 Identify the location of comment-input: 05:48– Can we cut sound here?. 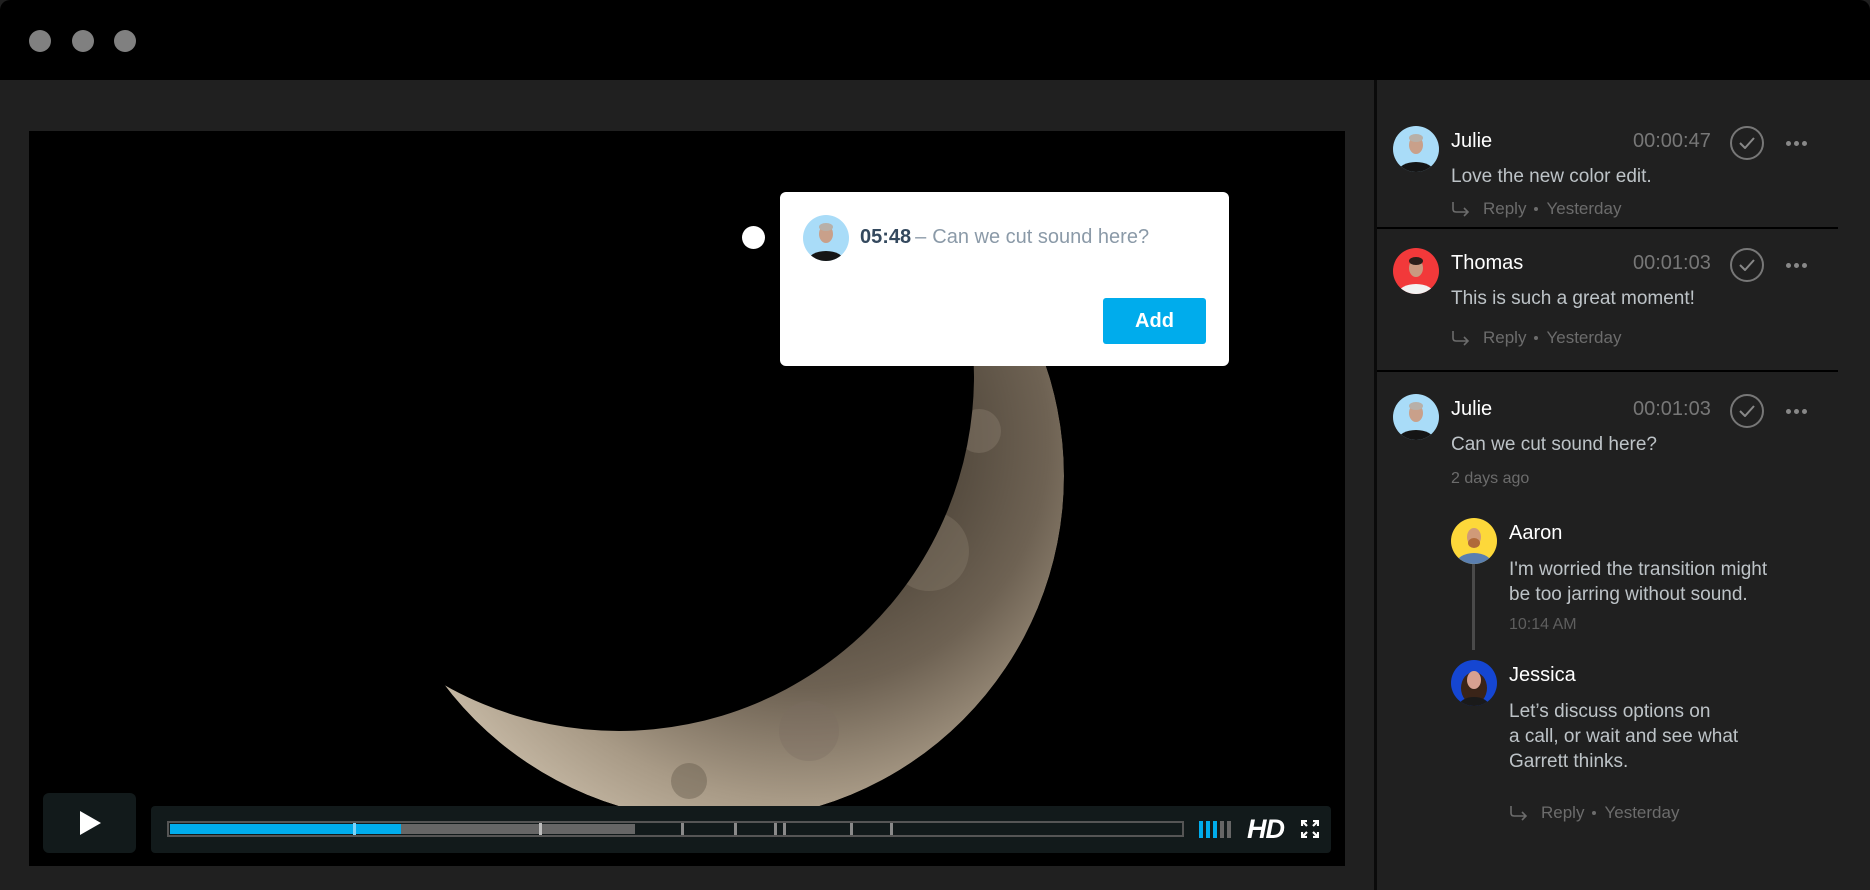
(1004, 237).